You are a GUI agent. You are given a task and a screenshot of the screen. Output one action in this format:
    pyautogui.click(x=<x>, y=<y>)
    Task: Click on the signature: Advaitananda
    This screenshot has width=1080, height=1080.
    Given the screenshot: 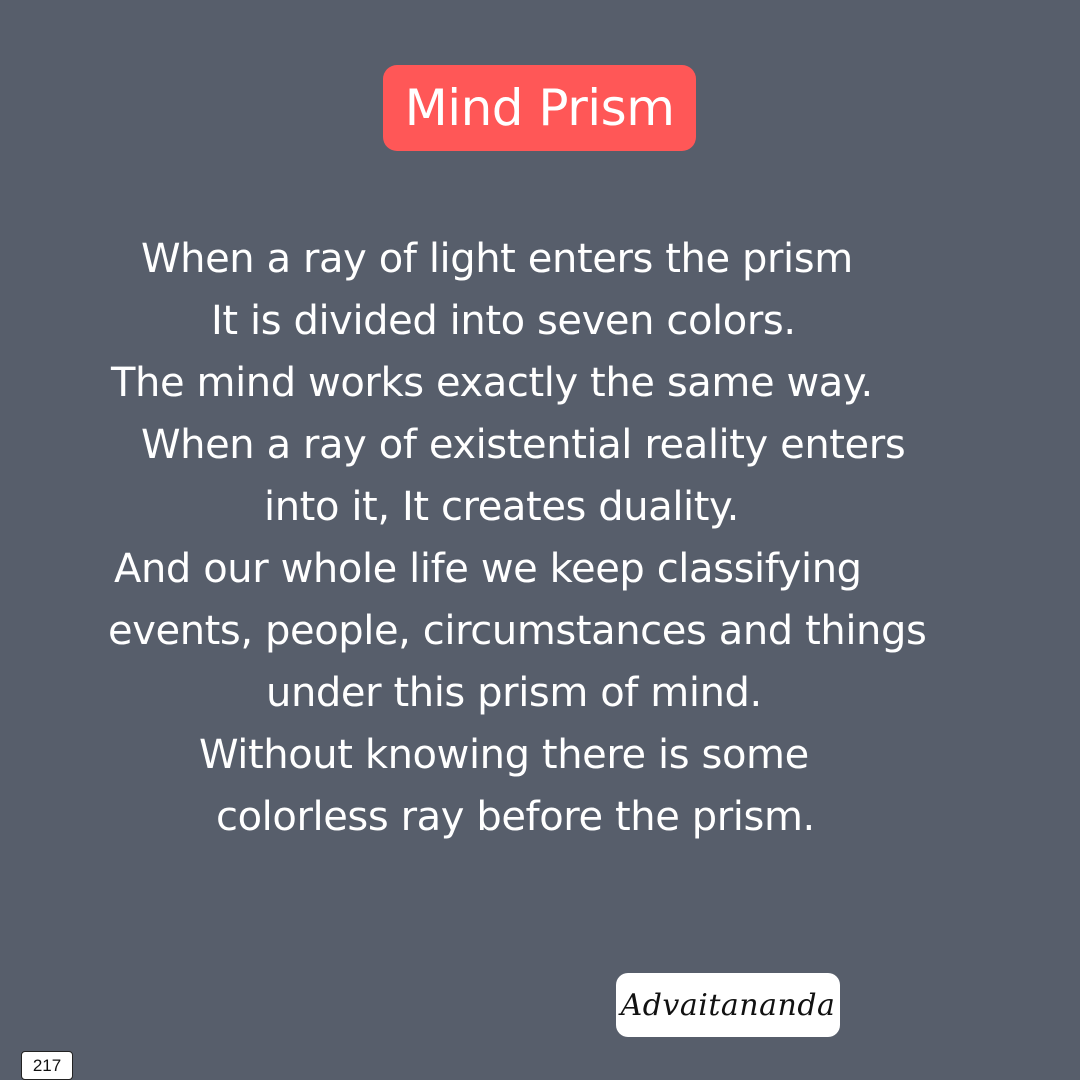 What is the action you would take?
    pyautogui.click(x=728, y=1005)
    